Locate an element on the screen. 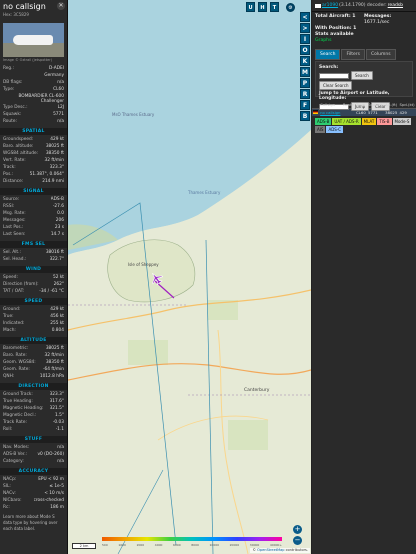 The width and height of the screenshot is (416, 554). table-body: no callsign CL60 5771 38025 429 is located at coordinates (364, 112).